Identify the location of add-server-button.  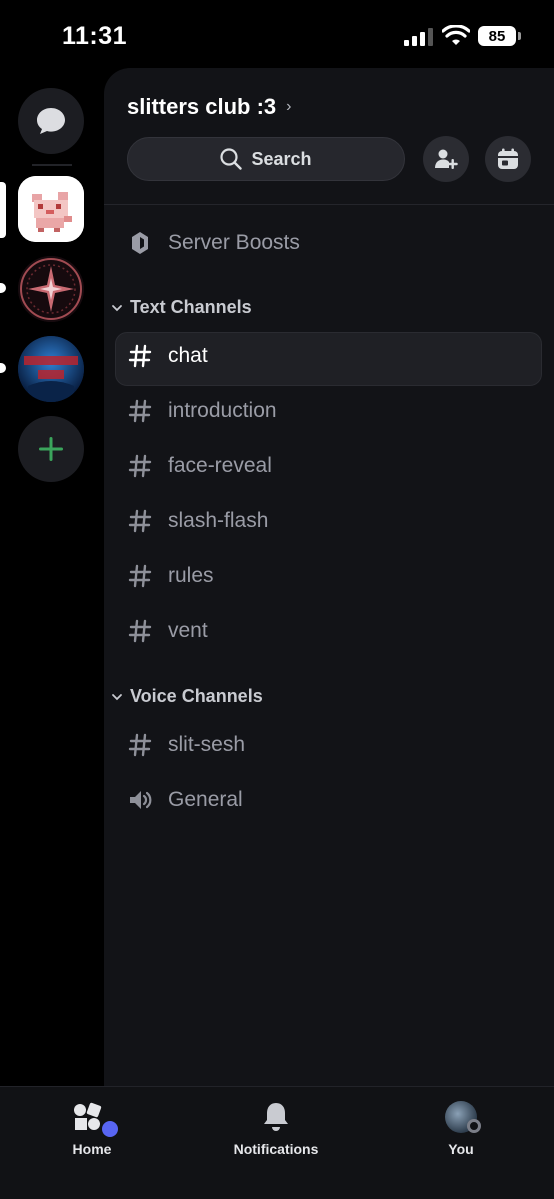
(51, 449).